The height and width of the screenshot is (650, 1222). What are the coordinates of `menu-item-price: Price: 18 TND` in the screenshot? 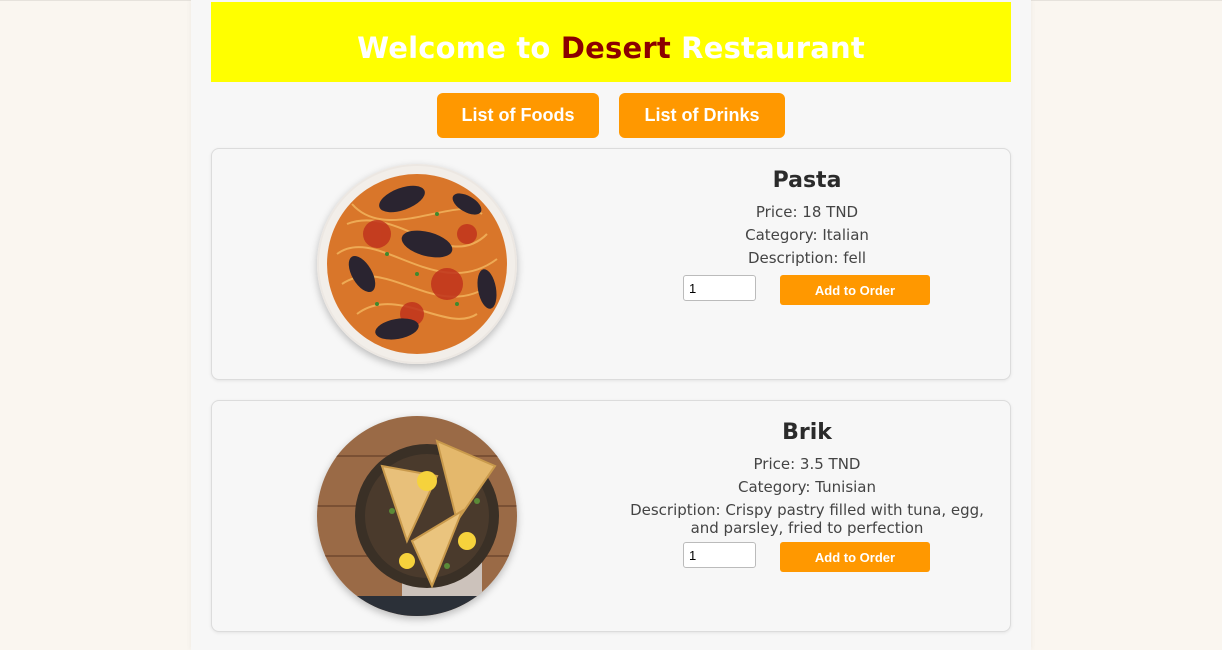 It's located at (807, 212).